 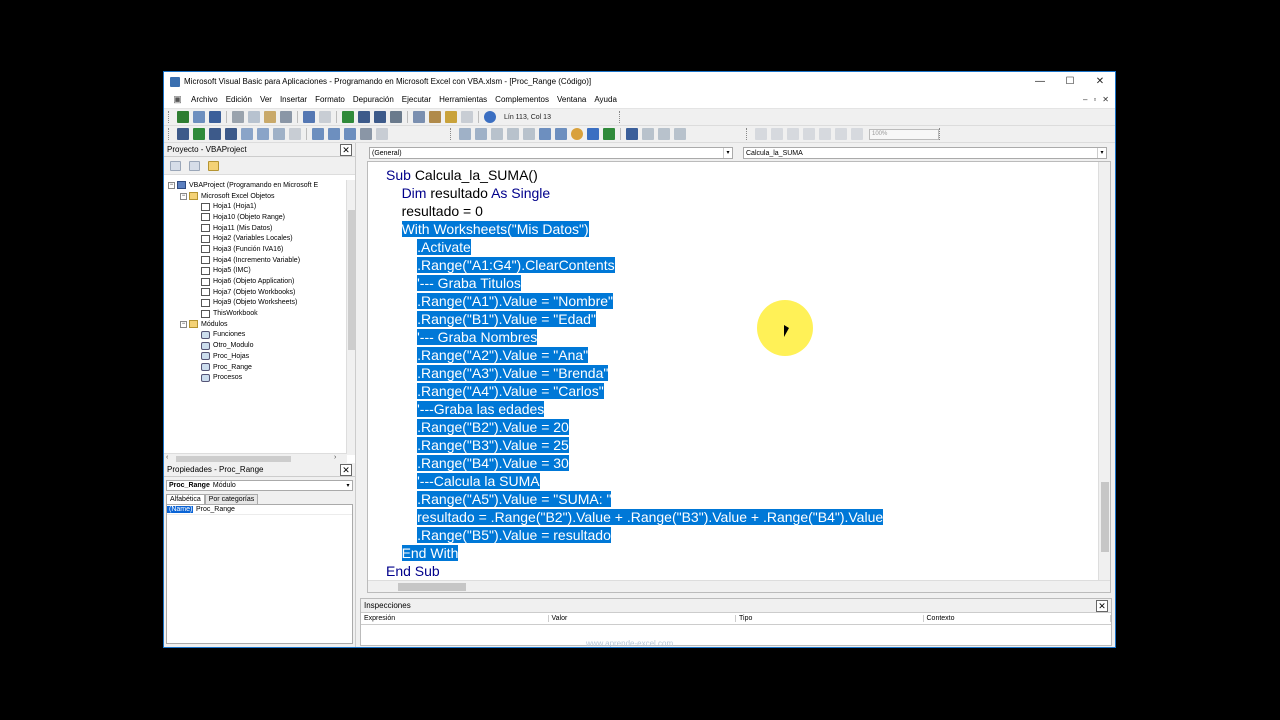 I want to click on find-icon, so click(x=286, y=117).